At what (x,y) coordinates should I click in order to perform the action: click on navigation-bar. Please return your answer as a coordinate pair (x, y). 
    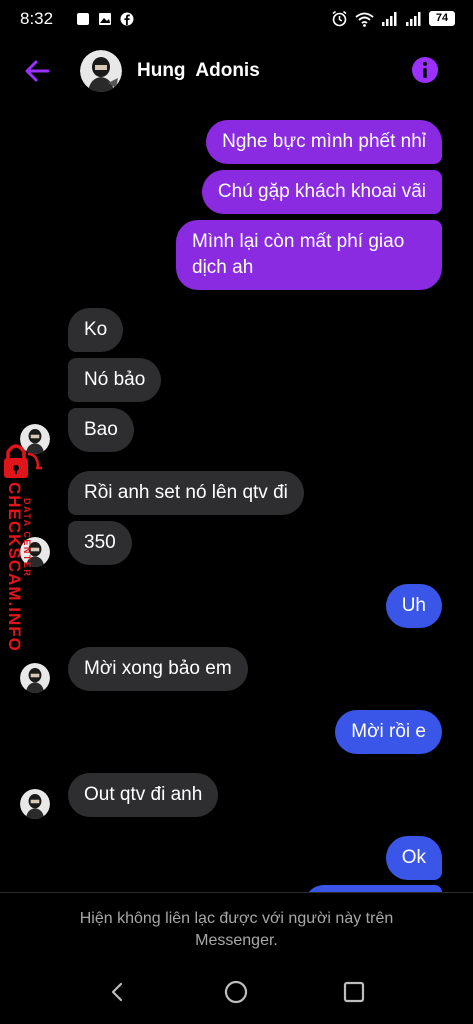
    Looking at the image, I should click on (236, 992).